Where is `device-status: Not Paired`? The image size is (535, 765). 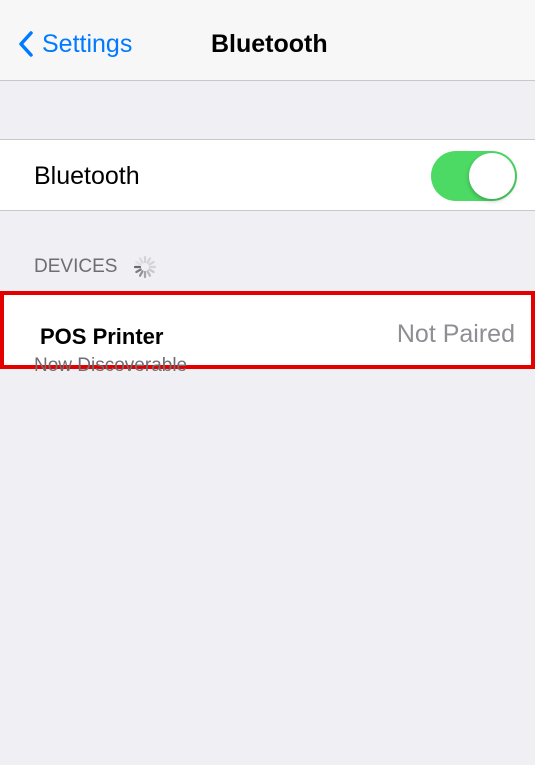 device-status: Not Paired is located at coordinates (455, 334).